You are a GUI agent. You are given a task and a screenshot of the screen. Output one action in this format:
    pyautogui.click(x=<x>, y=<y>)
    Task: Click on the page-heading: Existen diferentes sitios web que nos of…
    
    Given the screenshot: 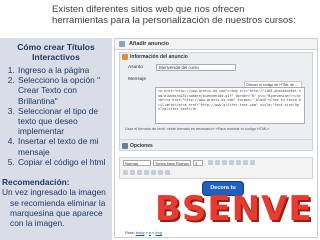 What is the action you would take?
    pyautogui.click(x=174, y=15)
    